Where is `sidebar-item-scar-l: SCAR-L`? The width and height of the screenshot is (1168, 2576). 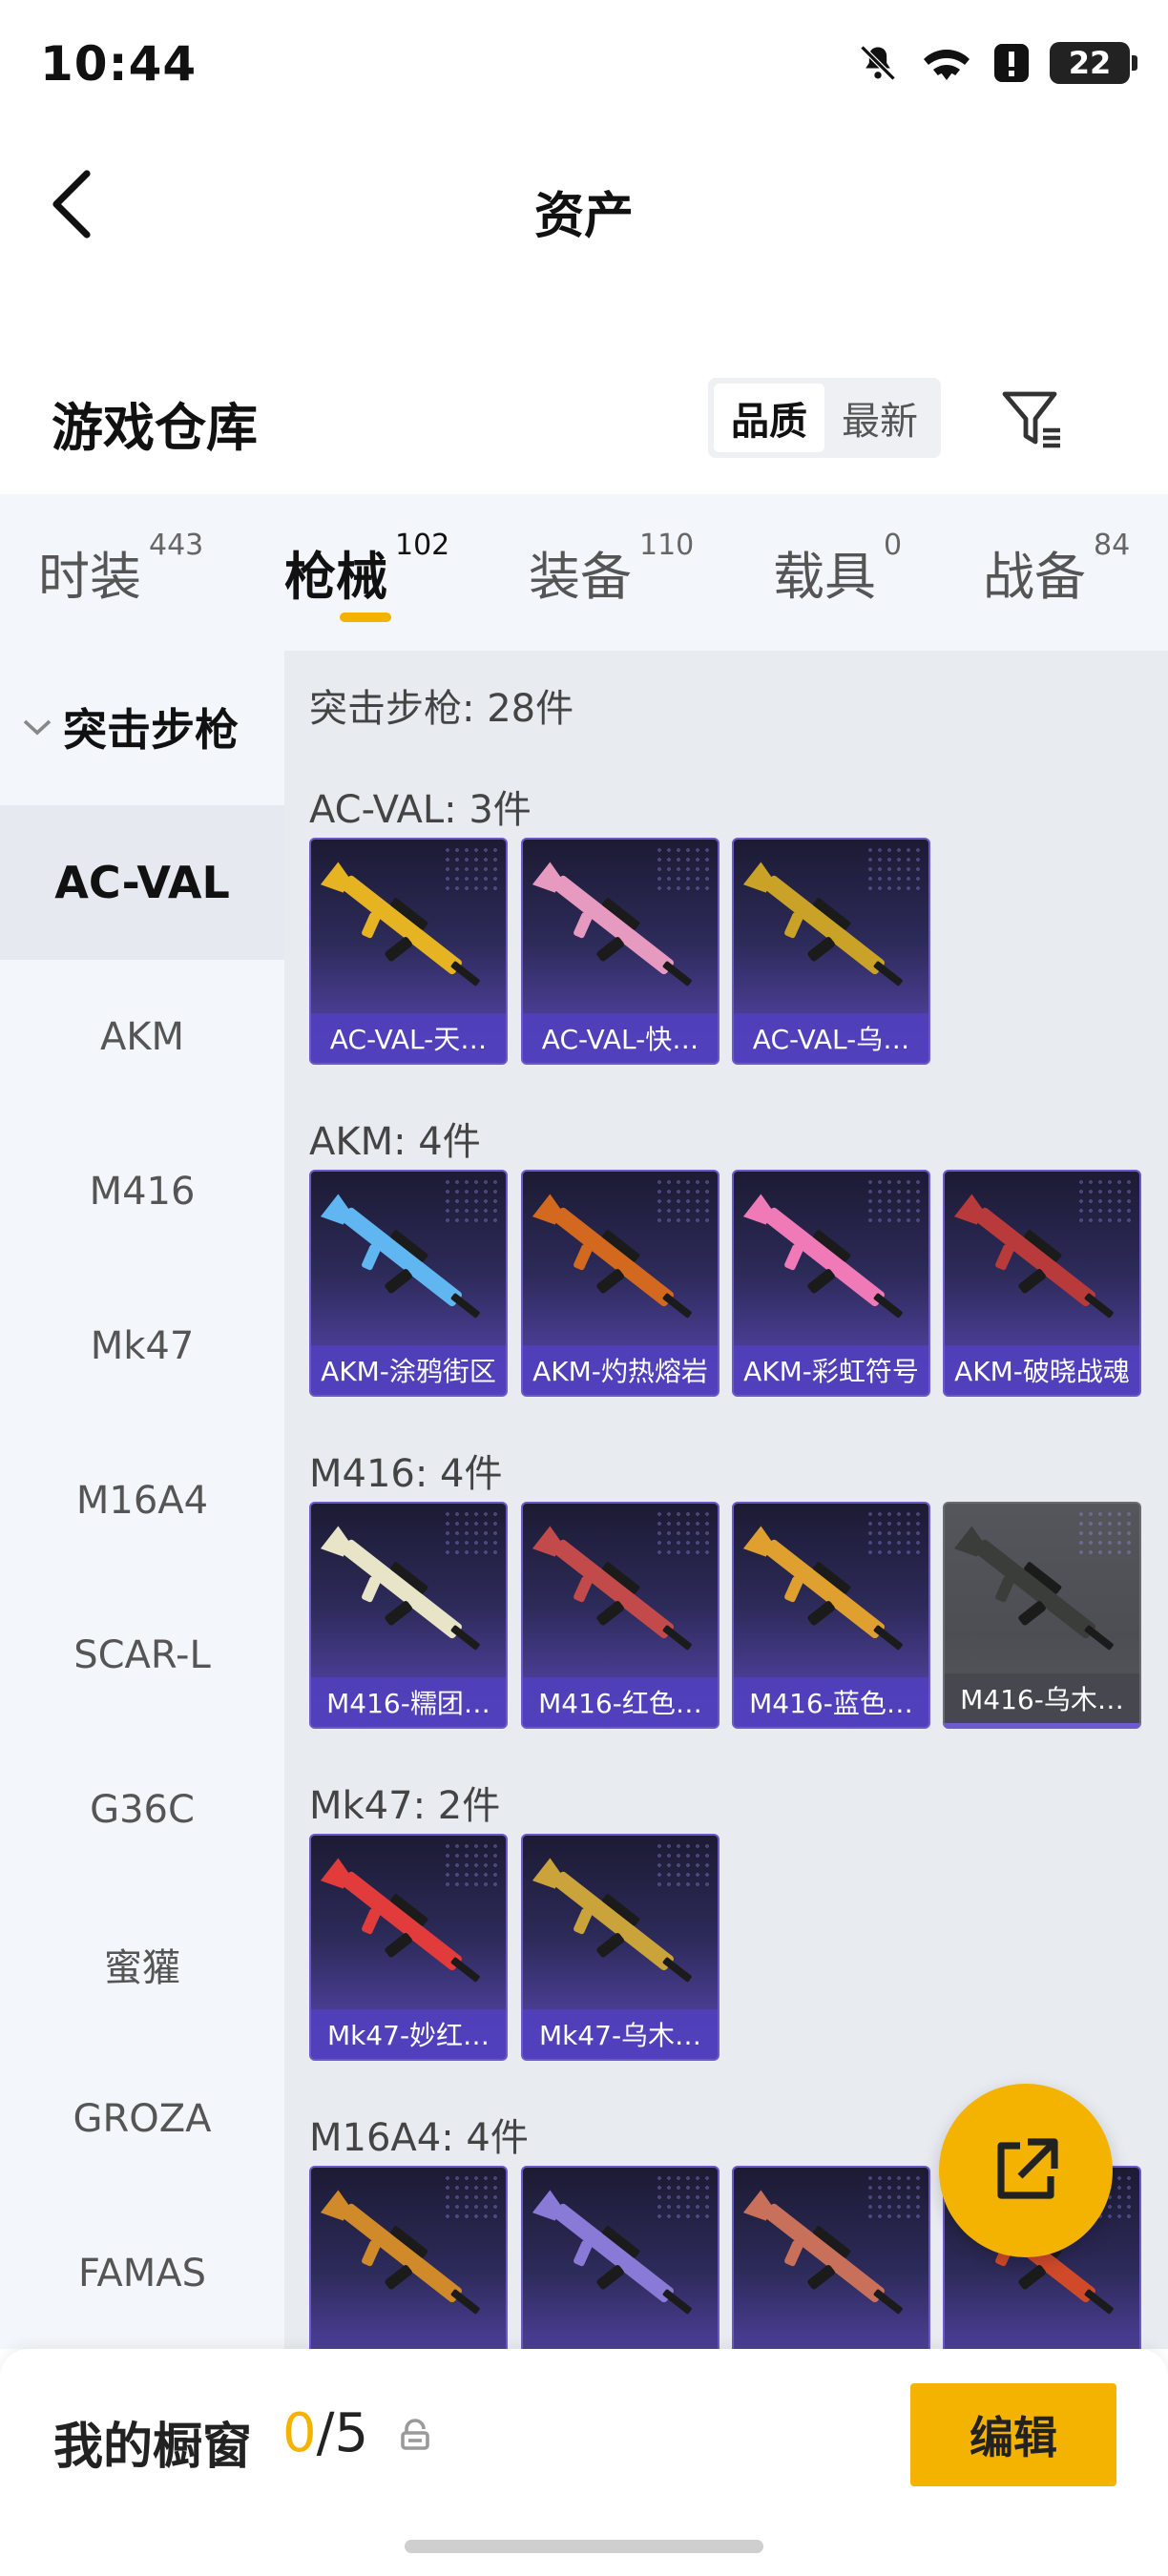
sidebar-item-scar-l: SCAR-L is located at coordinates (142, 1655).